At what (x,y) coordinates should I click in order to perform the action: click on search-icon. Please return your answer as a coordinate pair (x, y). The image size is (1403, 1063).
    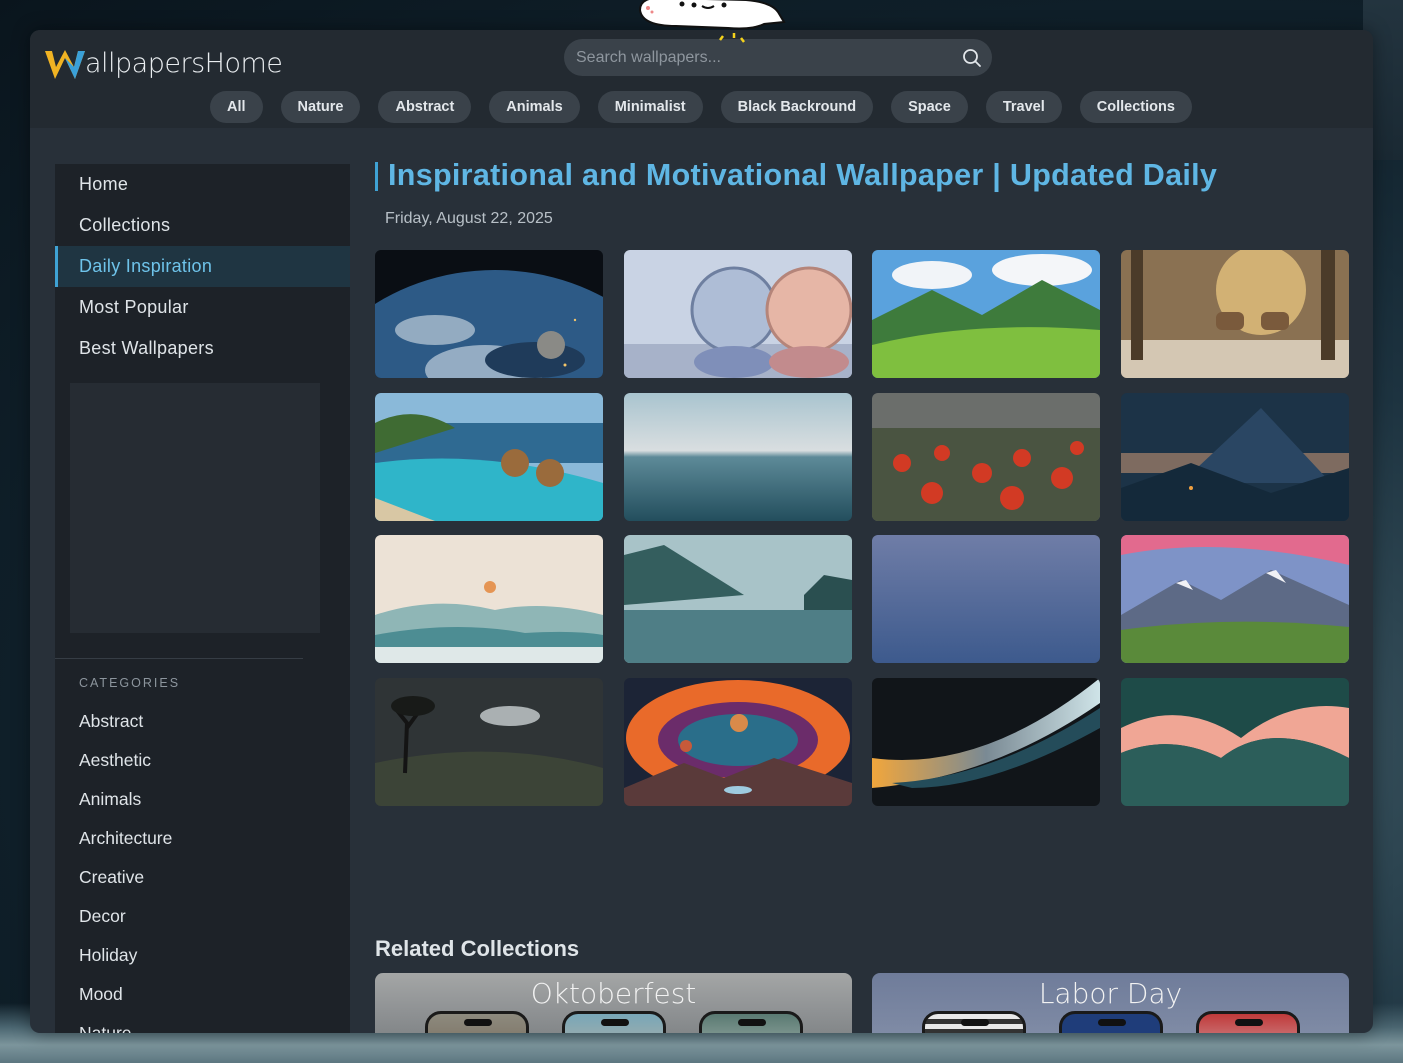
    Looking at the image, I should click on (972, 57).